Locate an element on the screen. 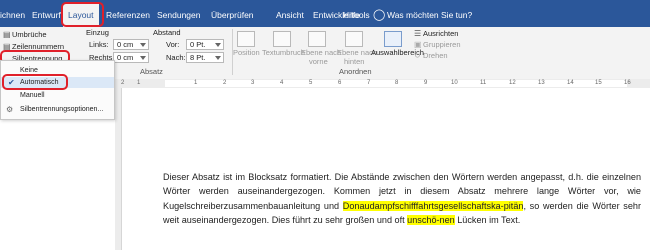  spacing-title: Abstand is located at coordinates (167, 32).